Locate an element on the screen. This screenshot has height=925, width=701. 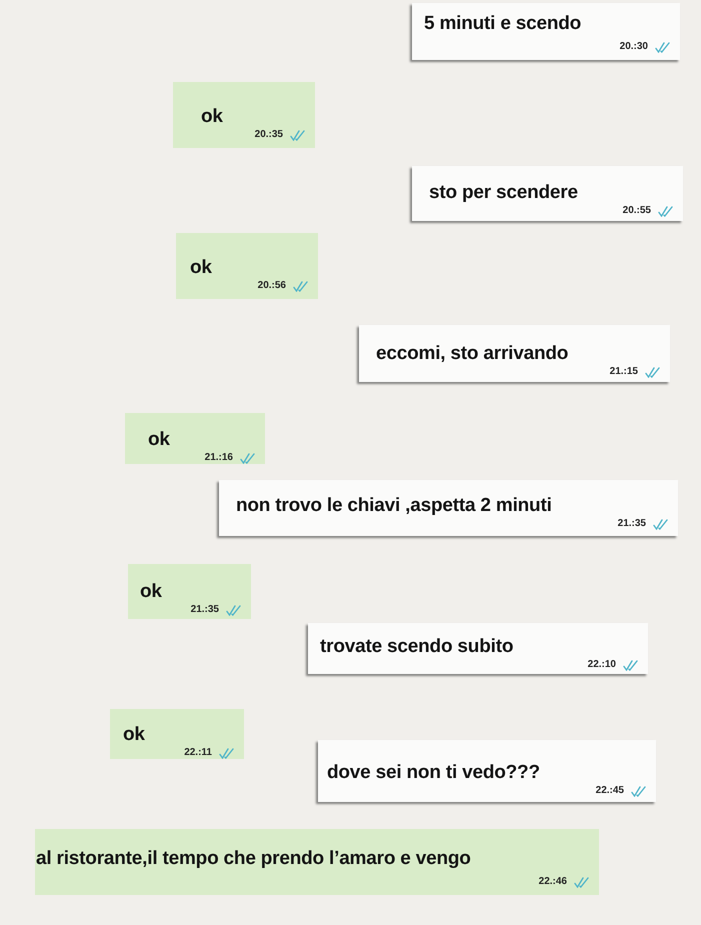
message-time: 20.:55 is located at coordinates (636, 211).